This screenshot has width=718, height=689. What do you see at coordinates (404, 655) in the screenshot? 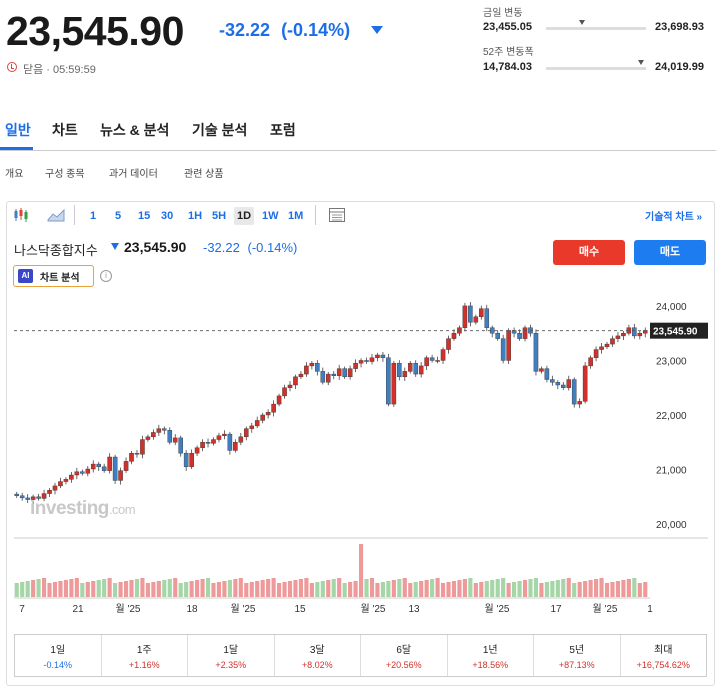
I see `performance-cell: 6달 +20.56%` at bounding box center [404, 655].